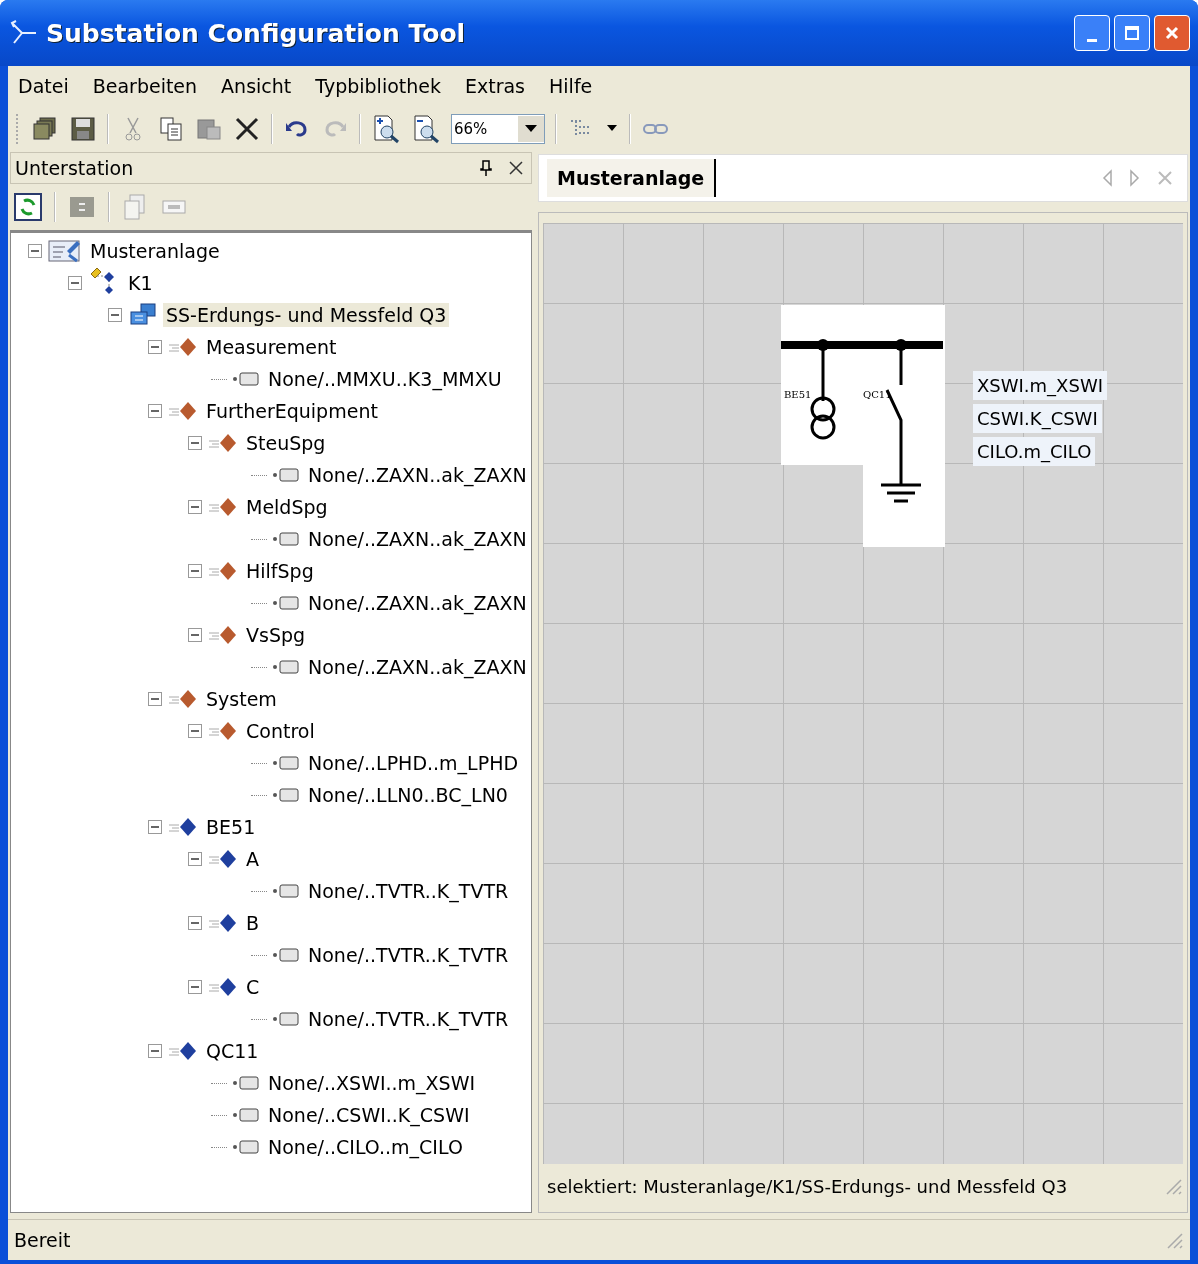 Image resolution: width=1198 pixels, height=1264 pixels. Describe the element at coordinates (306, 315) in the screenshot. I see `tree-item: SS-Erdungs- und Messfeld Q3` at that location.